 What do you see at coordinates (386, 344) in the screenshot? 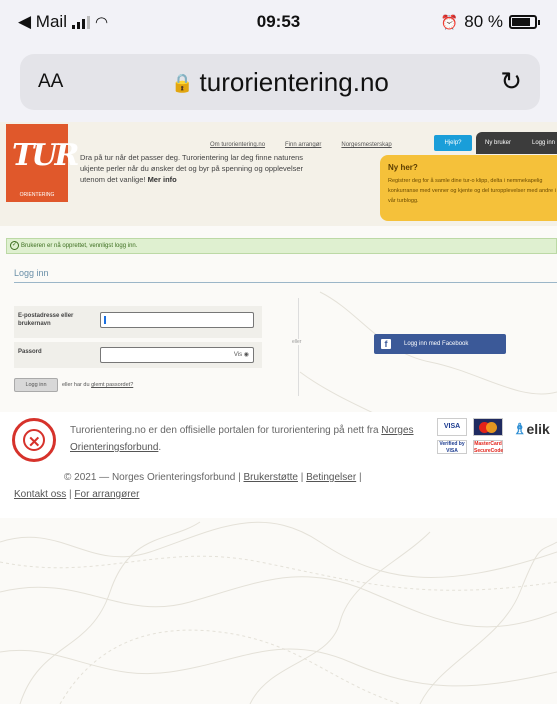
I see `facebook-icon: f` at bounding box center [386, 344].